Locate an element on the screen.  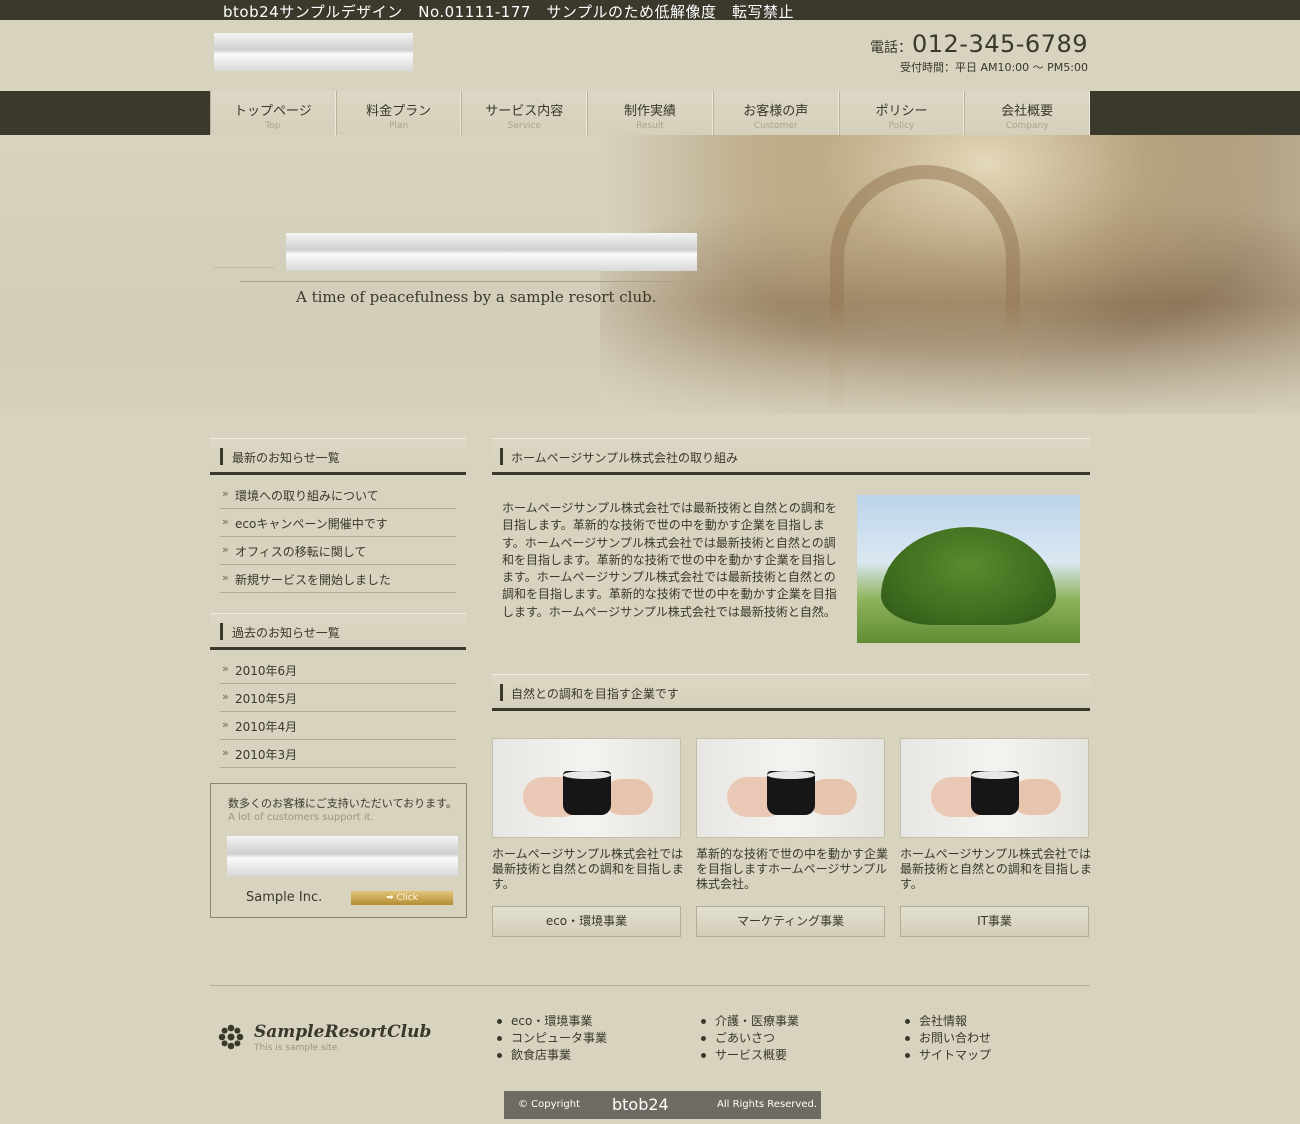
nav-item-service: サービス内容 Service is located at coordinates (524, 113).